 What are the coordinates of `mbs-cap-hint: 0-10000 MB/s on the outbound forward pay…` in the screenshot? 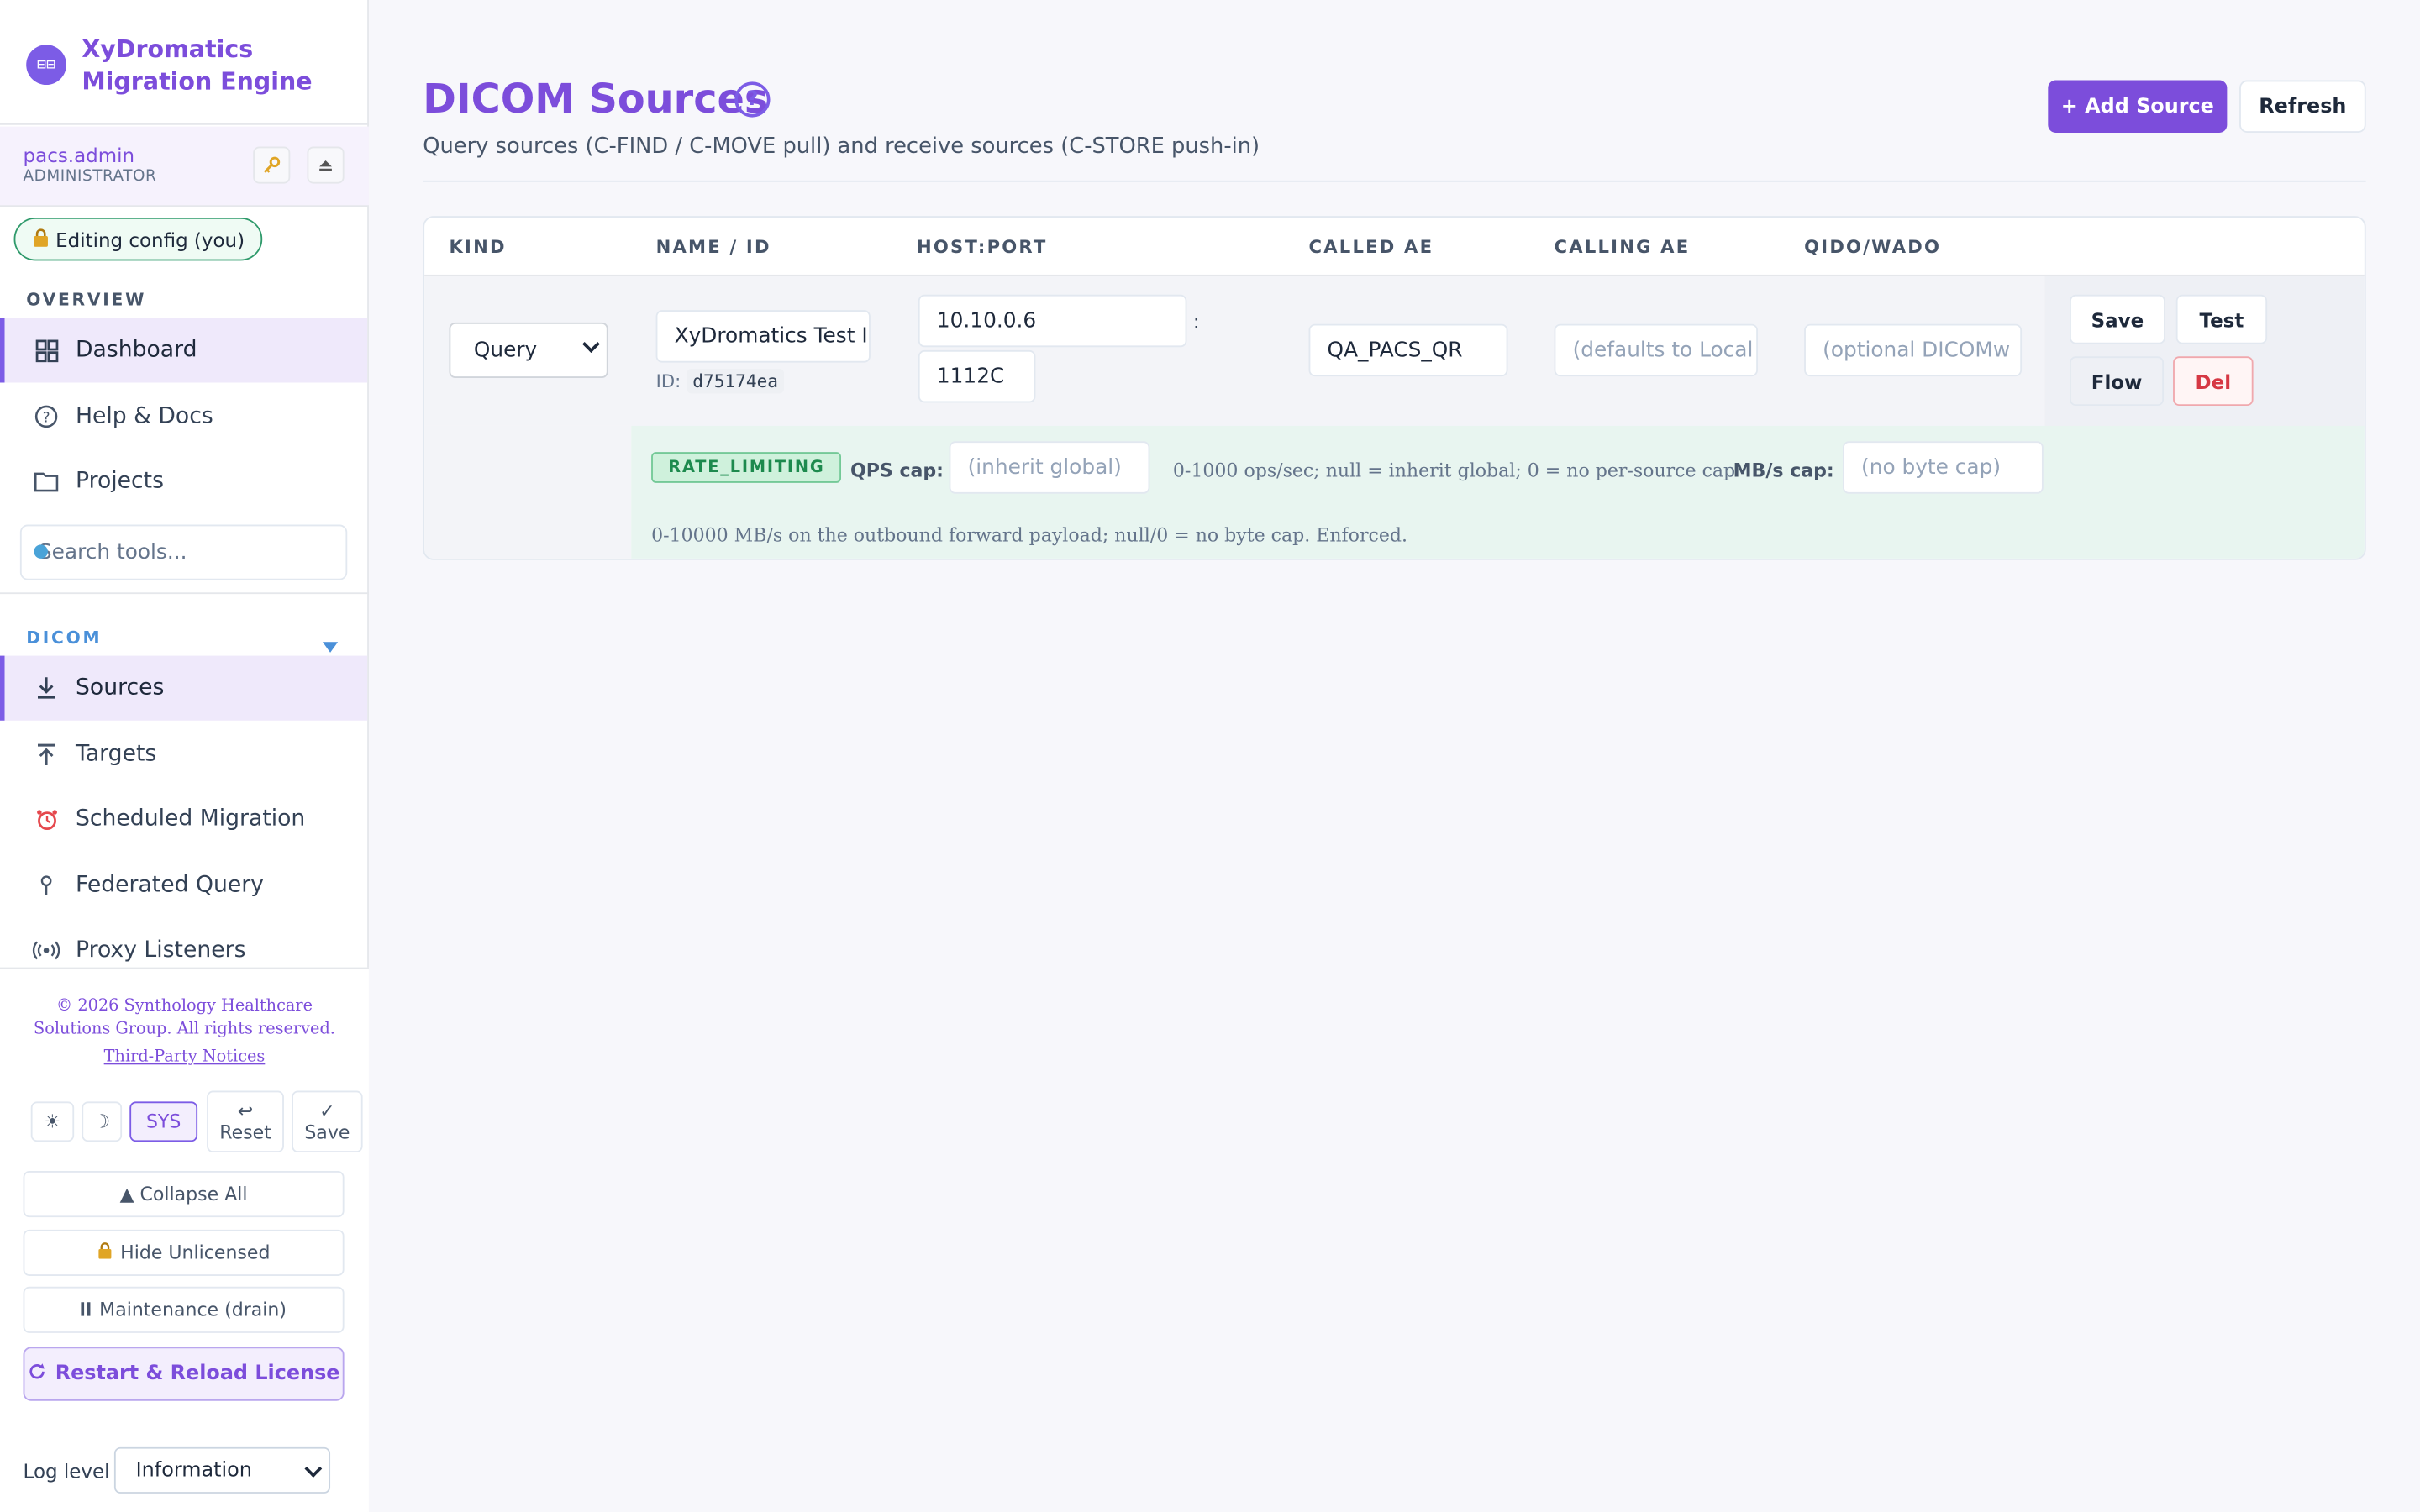 It's located at (1029, 535).